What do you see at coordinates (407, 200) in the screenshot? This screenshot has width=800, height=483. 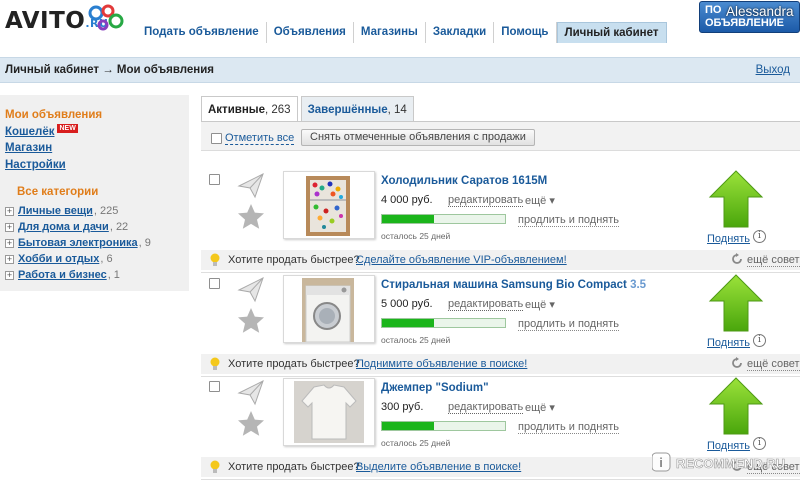 I see `ad-price: 4 000 руб.` at bounding box center [407, 200].